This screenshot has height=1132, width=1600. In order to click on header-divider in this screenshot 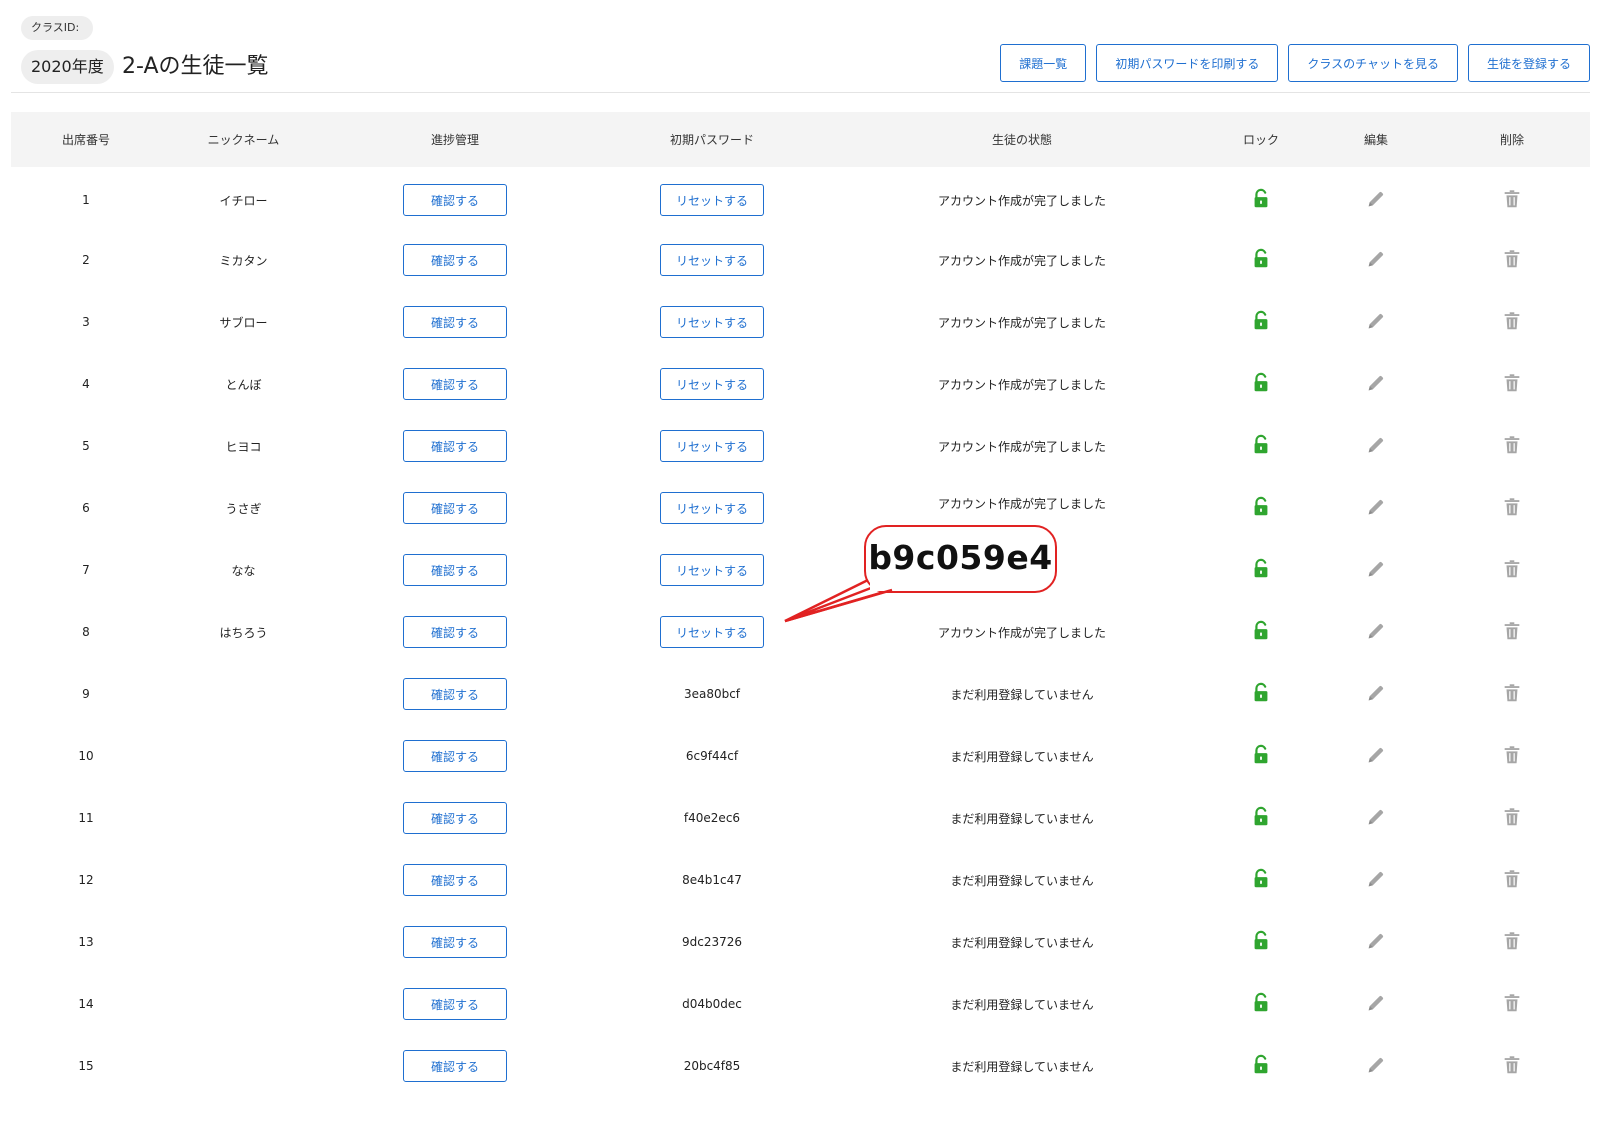, I will do `click(800, 92)`.